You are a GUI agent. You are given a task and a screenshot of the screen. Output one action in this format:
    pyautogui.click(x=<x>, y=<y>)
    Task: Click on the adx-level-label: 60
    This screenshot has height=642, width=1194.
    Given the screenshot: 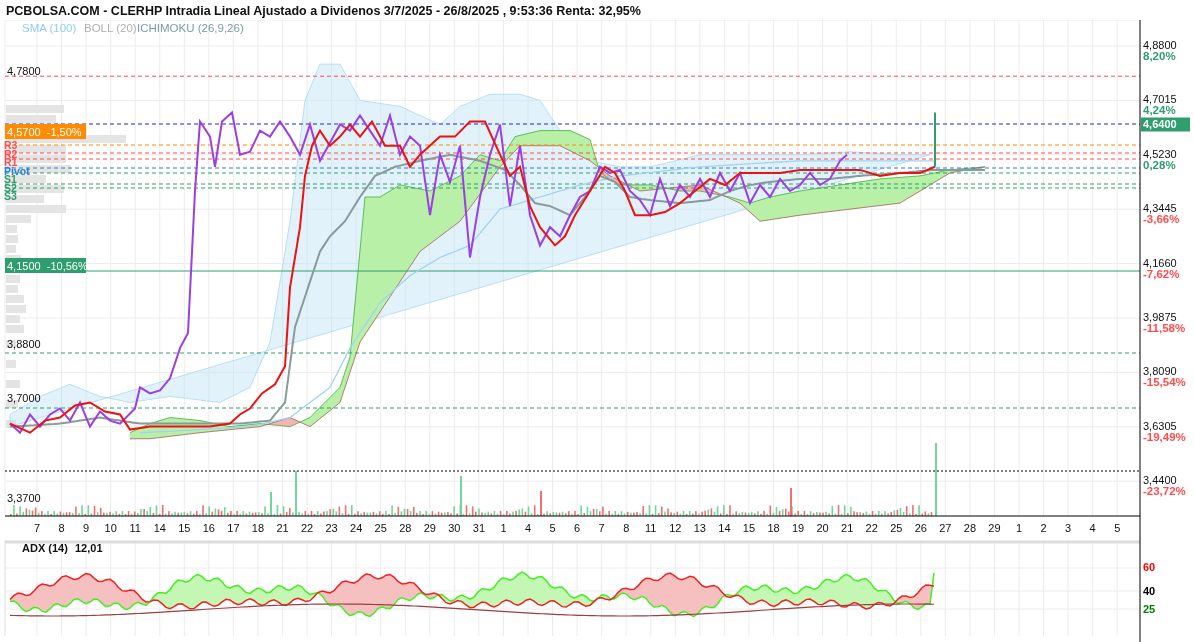 What is the action you would take?
    pyautogui.click(x=1149, y=567)
    